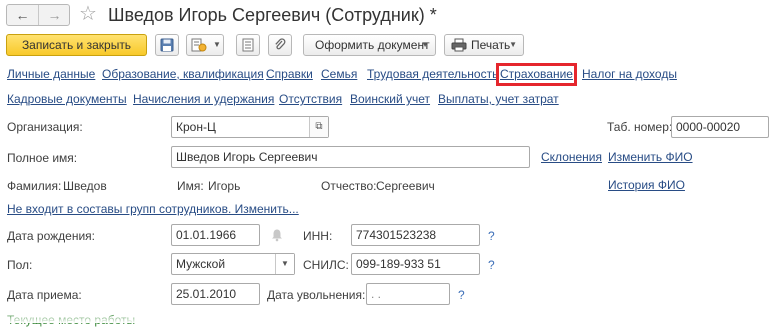  What do you see at coordinates (250, 127) in the screenshot?
I see `organization-field: Крон-Ц ⧉` at bounding box center [250, 127].